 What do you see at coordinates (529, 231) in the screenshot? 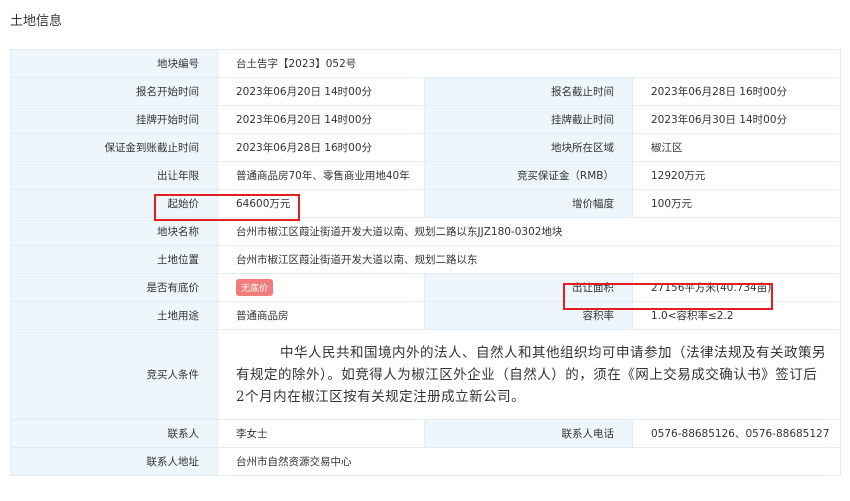
I see `value-plot-name: 台州市椒江区葭沚街道开发大道以南、规划二路以东JJZ180-0302地块` at bounding box center [529, 231].